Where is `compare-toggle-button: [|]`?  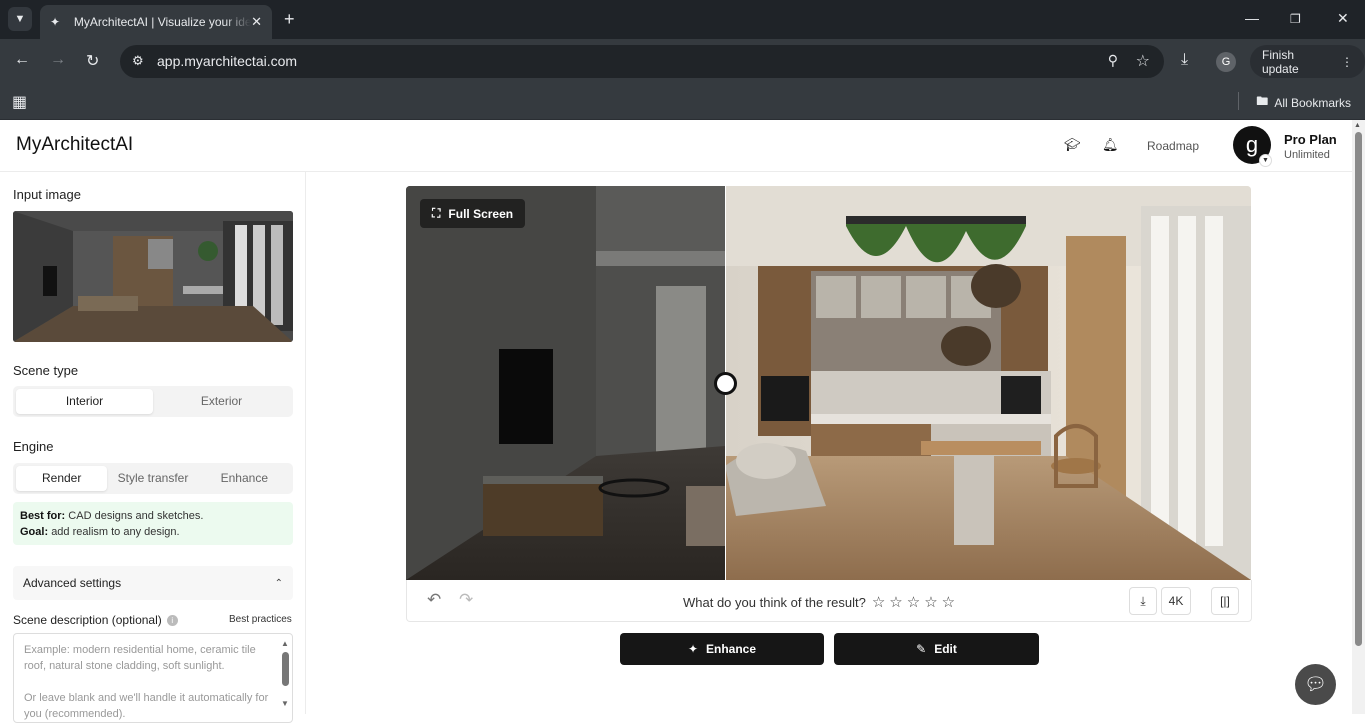 compare-toggle-button: [|] is located at coordinates (1225, 601).